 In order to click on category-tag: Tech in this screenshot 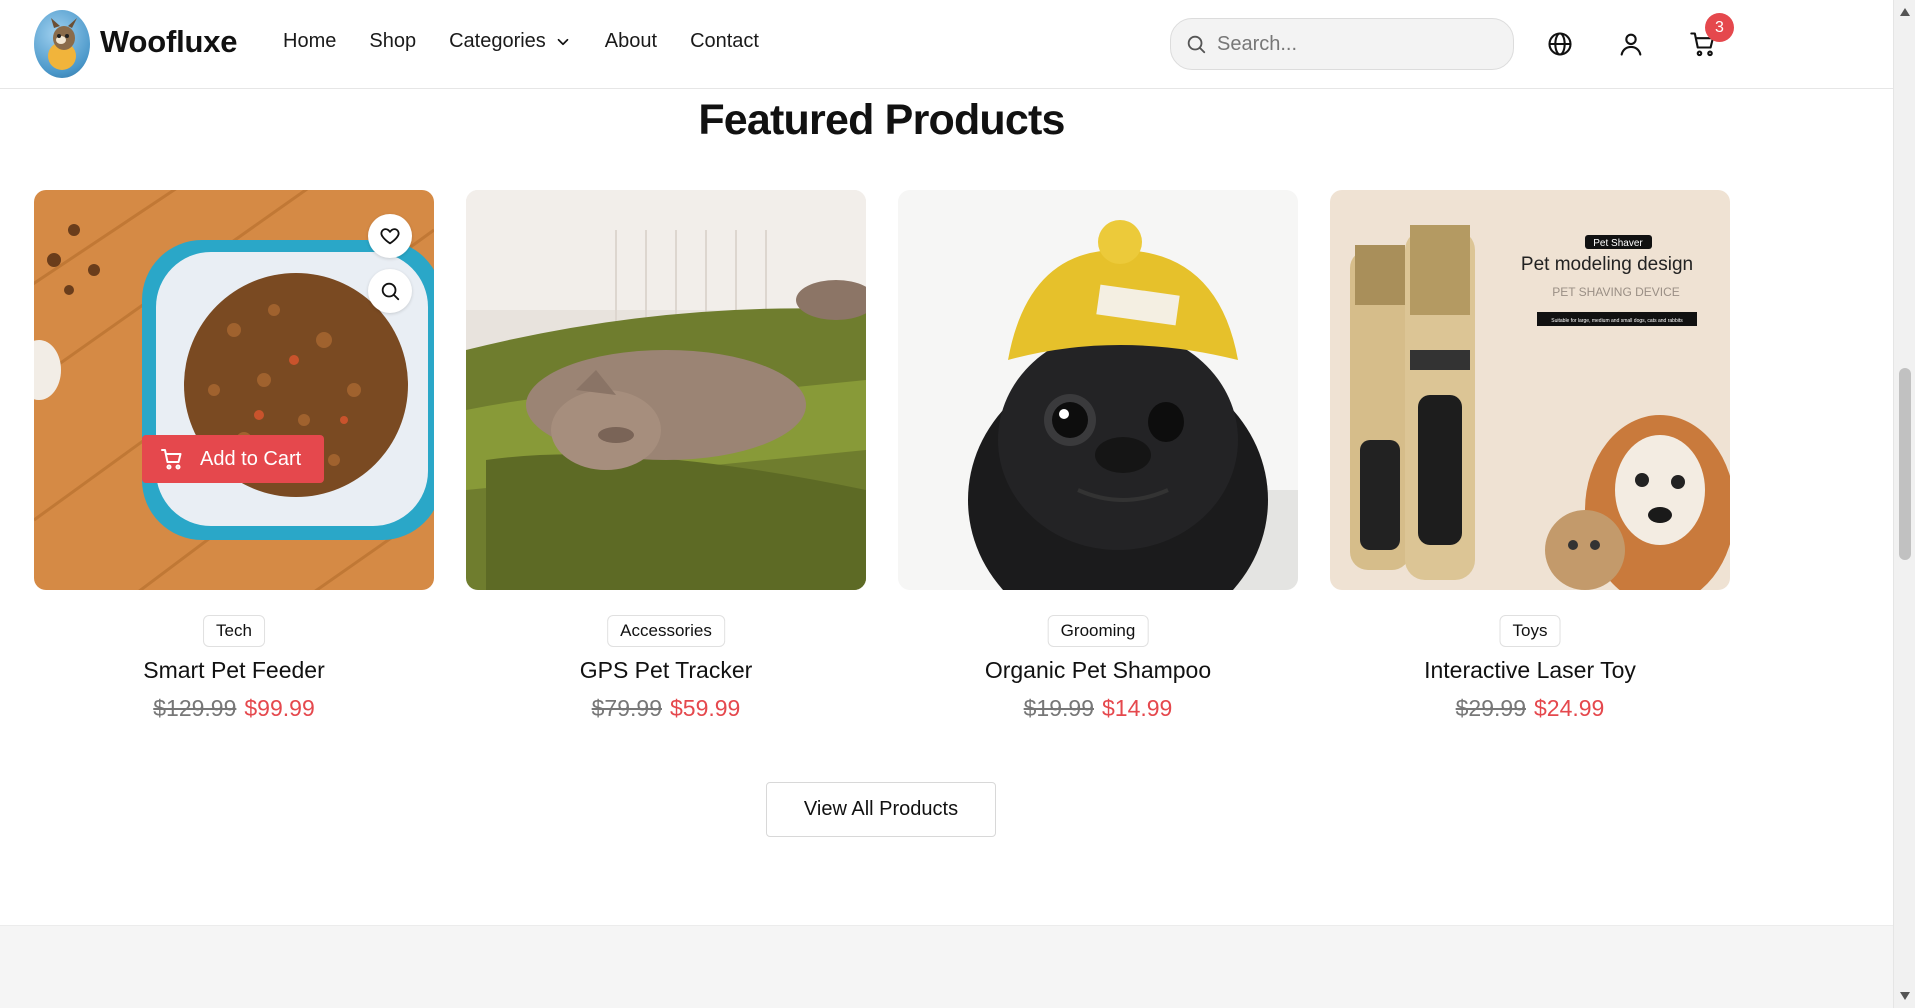, I will do `click(234, 631)`.